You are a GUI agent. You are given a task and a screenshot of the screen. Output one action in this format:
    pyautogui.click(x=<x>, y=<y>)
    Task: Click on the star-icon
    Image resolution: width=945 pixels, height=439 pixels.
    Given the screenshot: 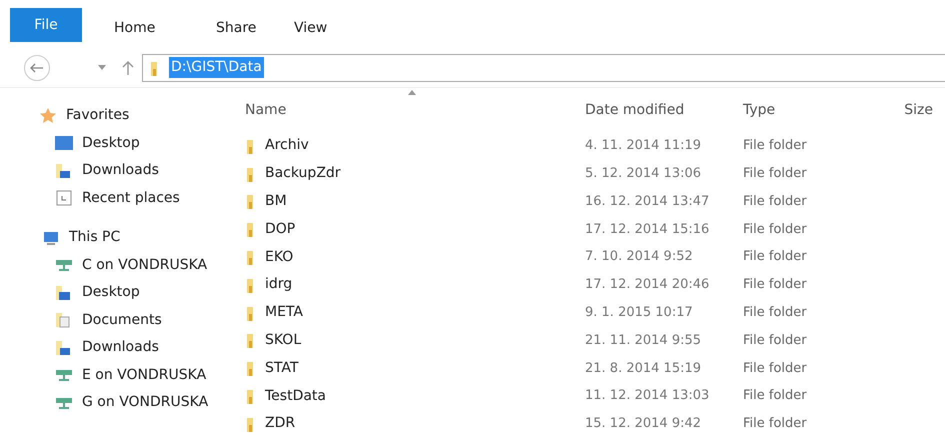 What is the action you would take?
    pyautogui.click(x=48, y=116)
    